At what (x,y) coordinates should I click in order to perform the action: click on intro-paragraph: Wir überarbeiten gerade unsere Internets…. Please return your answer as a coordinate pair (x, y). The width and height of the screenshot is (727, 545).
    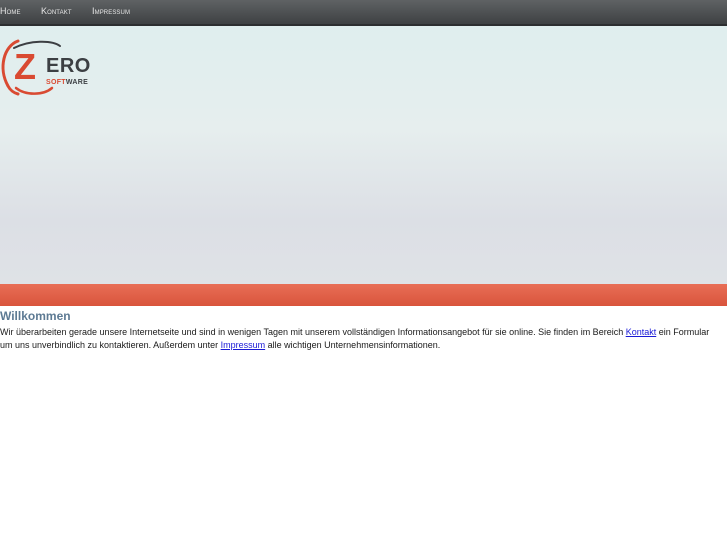
    Looking at the image, I should click on (362, 339).